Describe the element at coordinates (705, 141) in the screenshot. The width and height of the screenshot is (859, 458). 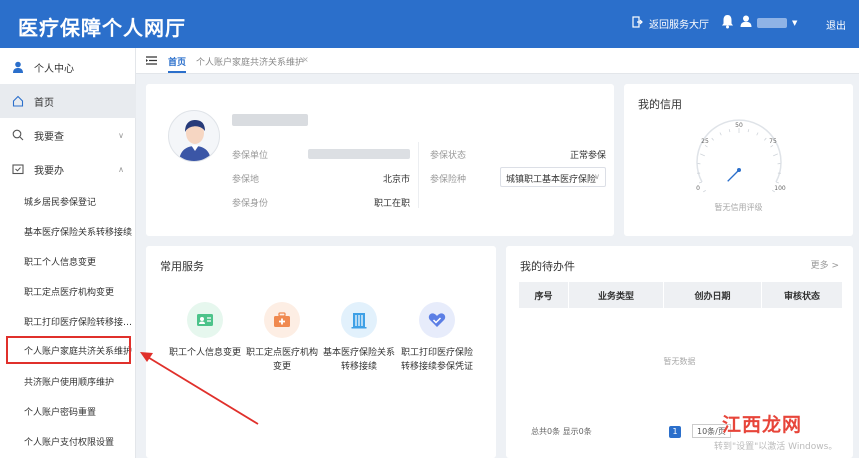
I see `gauge-tick-label: 25` at that location.